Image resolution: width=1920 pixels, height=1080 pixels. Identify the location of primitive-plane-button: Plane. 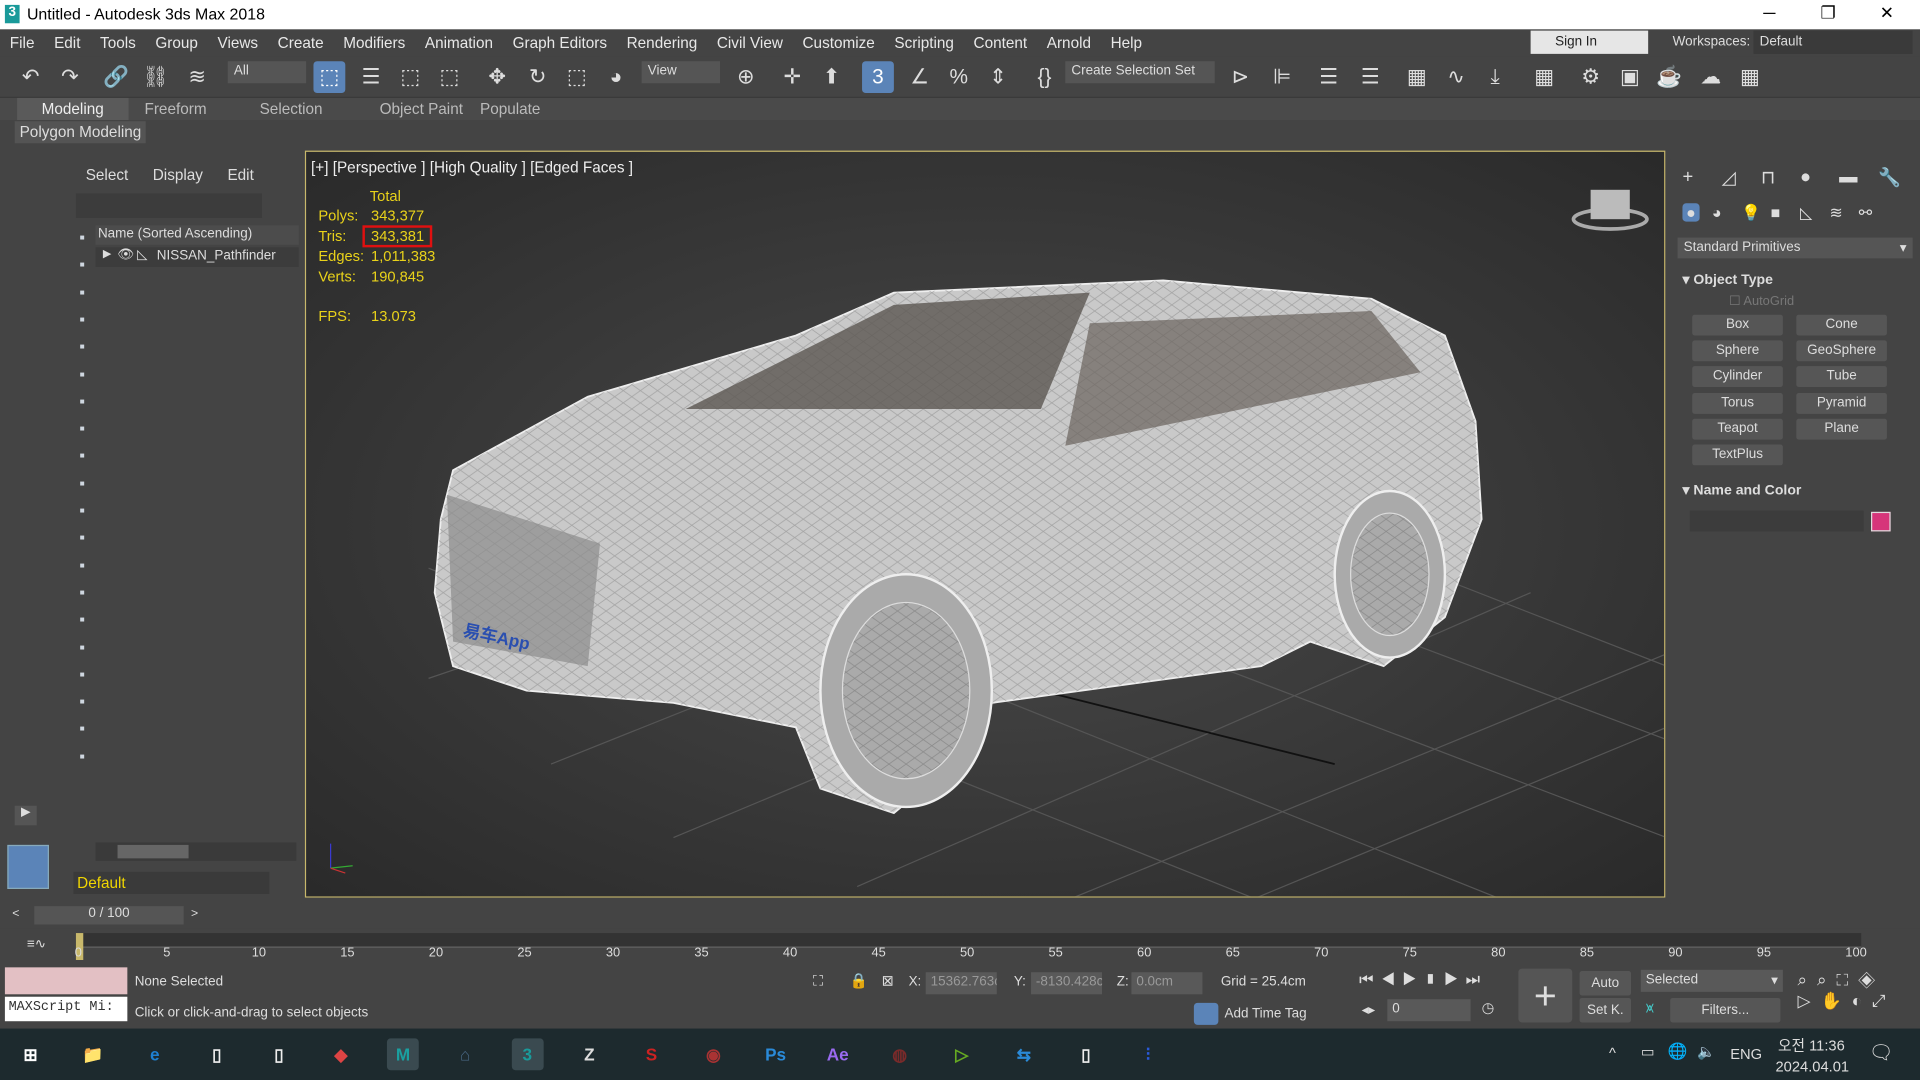
(1841, 429).